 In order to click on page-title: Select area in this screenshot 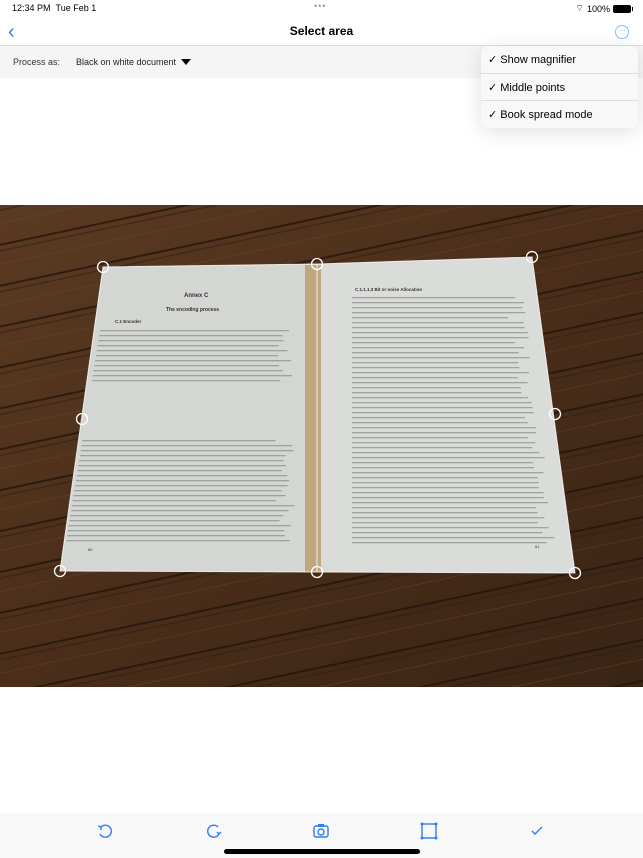, I will do `click(321, 31)`.